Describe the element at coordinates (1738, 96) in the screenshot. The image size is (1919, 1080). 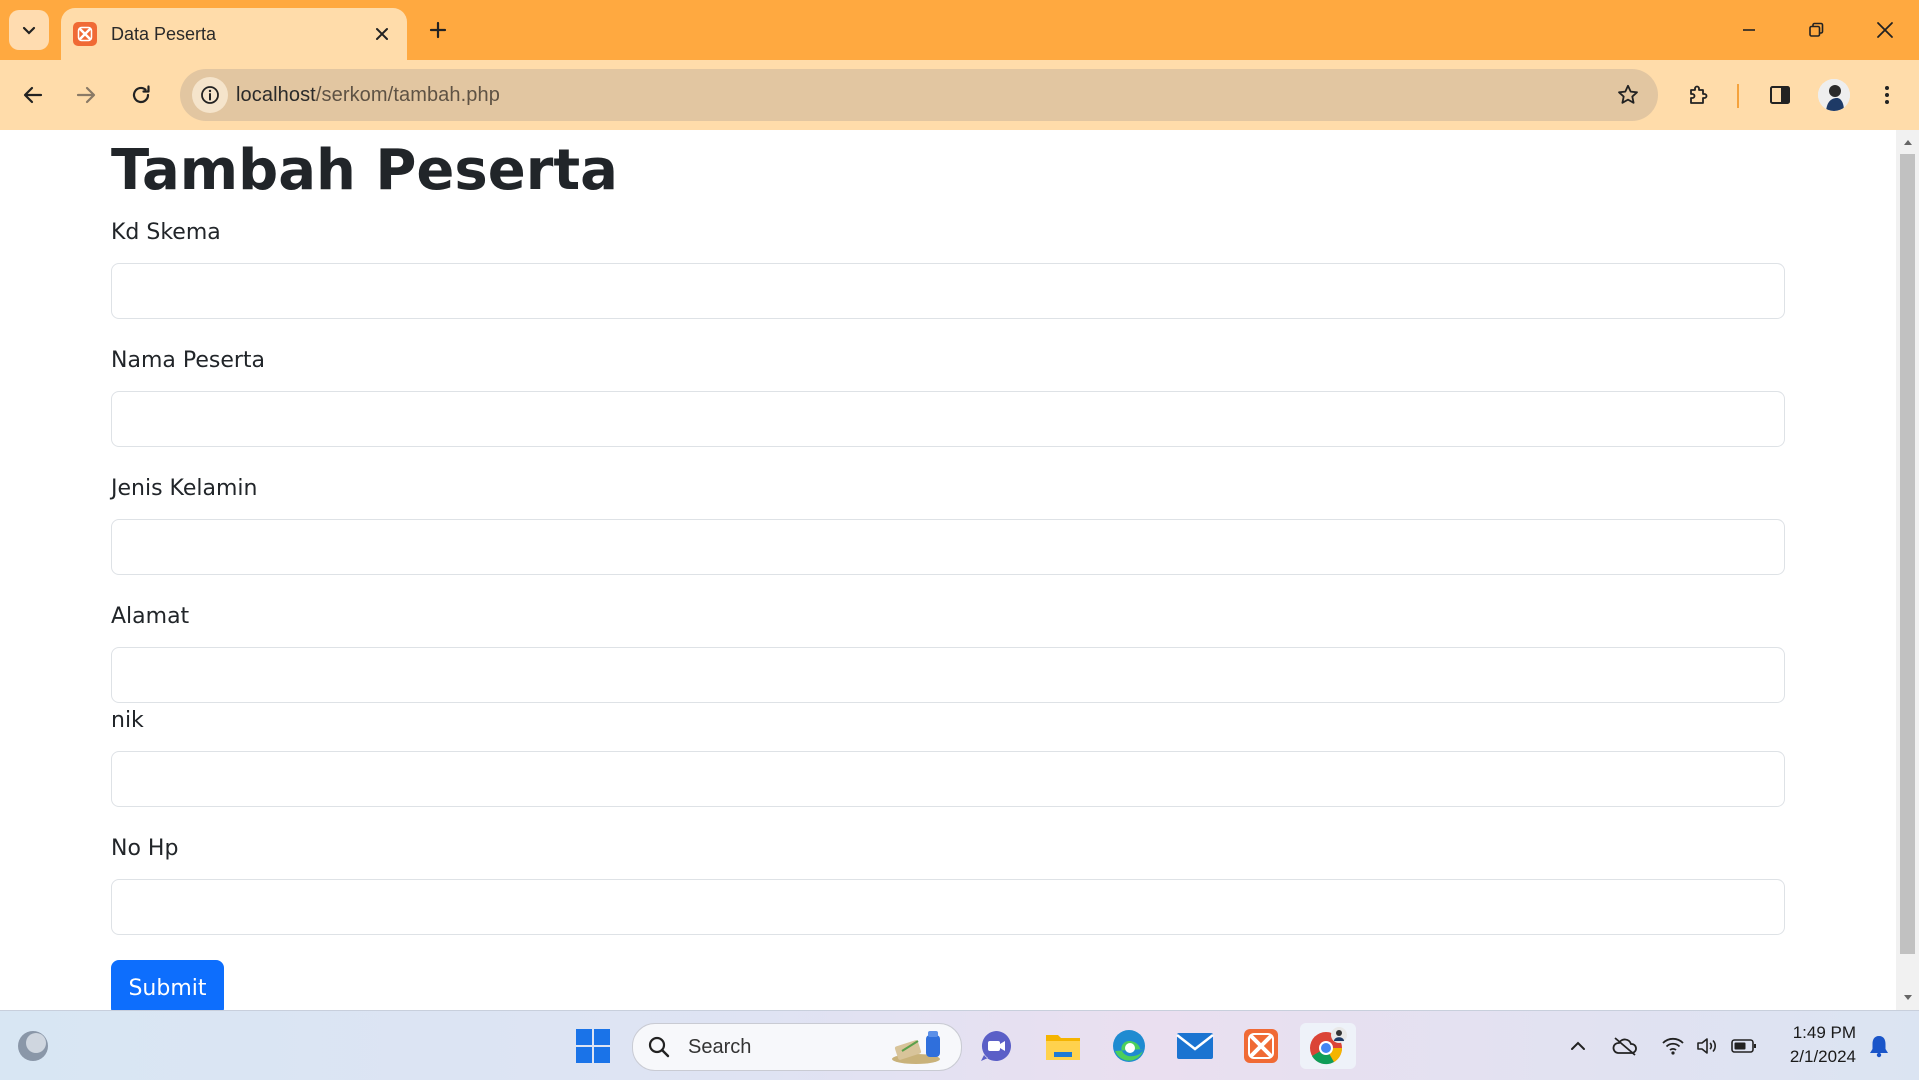
I see `toolbar-separator` at that location.